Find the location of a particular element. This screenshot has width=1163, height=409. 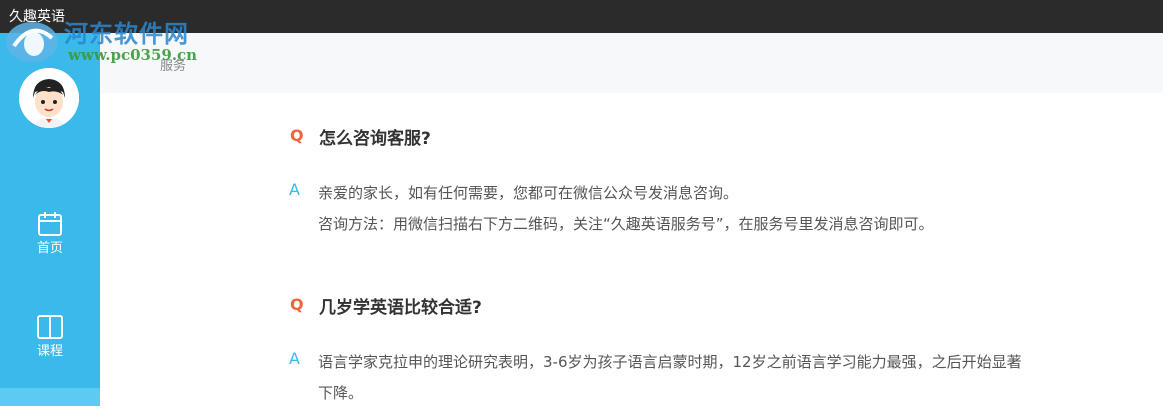

avatar is located at coordinates (49, 98).